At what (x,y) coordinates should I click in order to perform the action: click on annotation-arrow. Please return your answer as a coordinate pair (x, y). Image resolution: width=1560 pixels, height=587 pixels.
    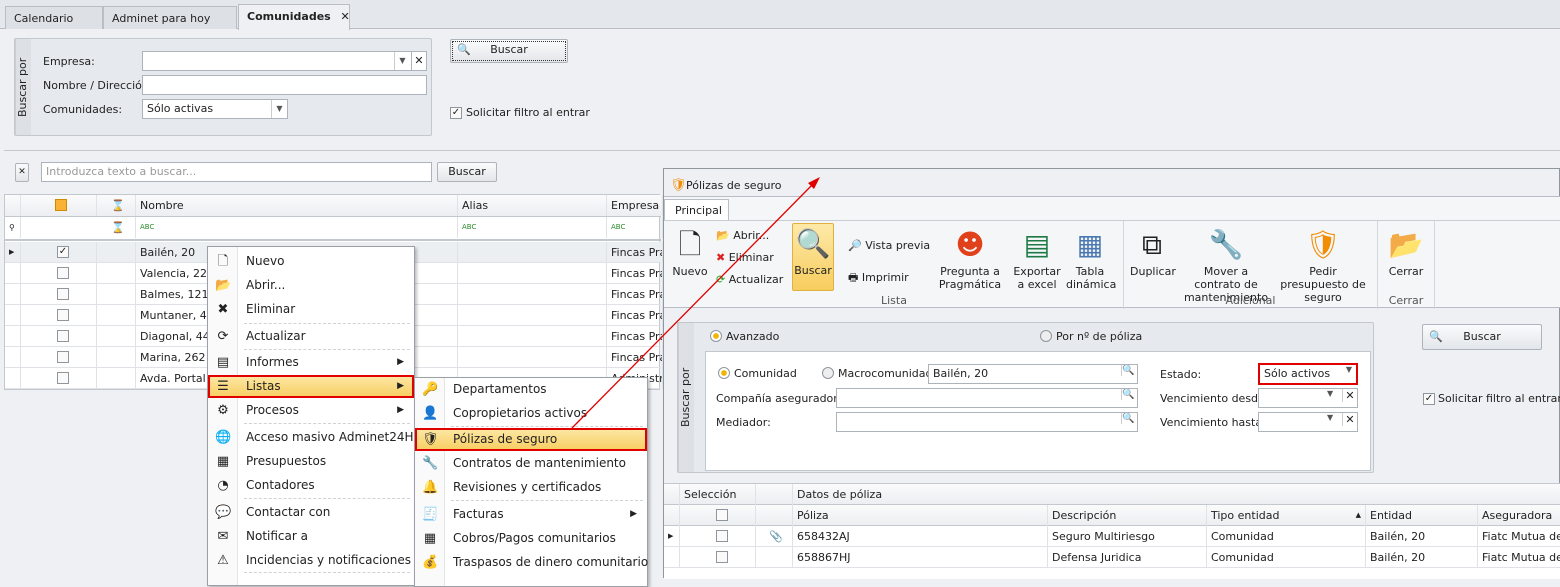
    Looking at the image, I should click on (695, 303).